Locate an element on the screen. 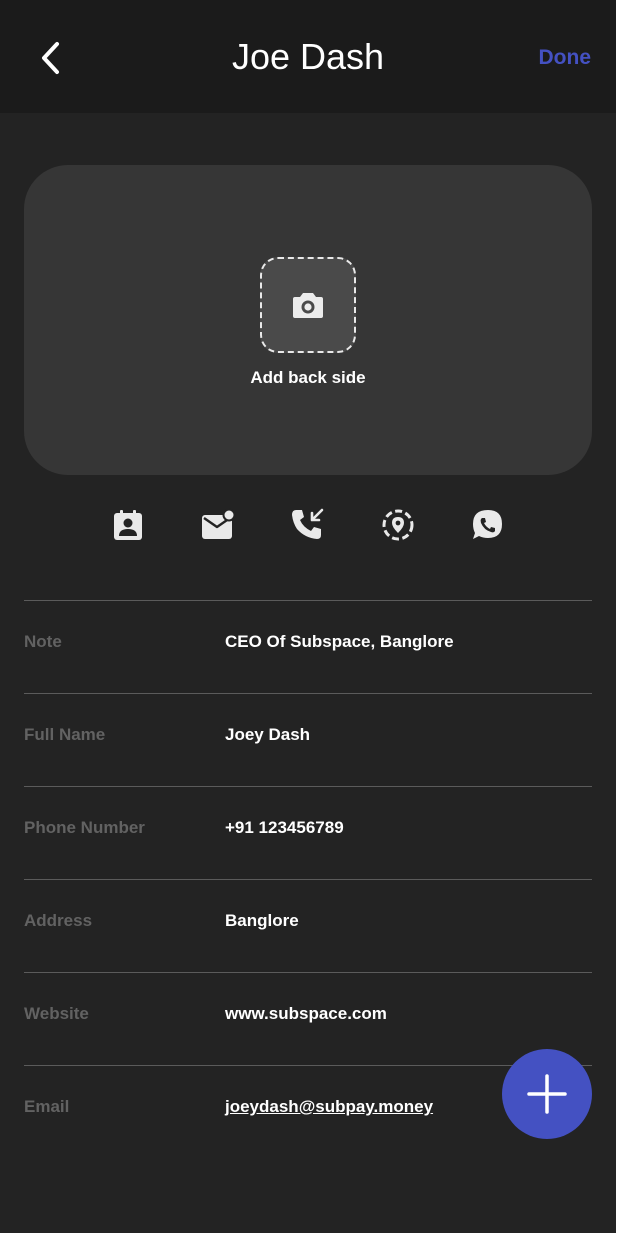 The image size is (617, 1235). phone-number-value: +91 123456789 is located at coordinates (284, 827).